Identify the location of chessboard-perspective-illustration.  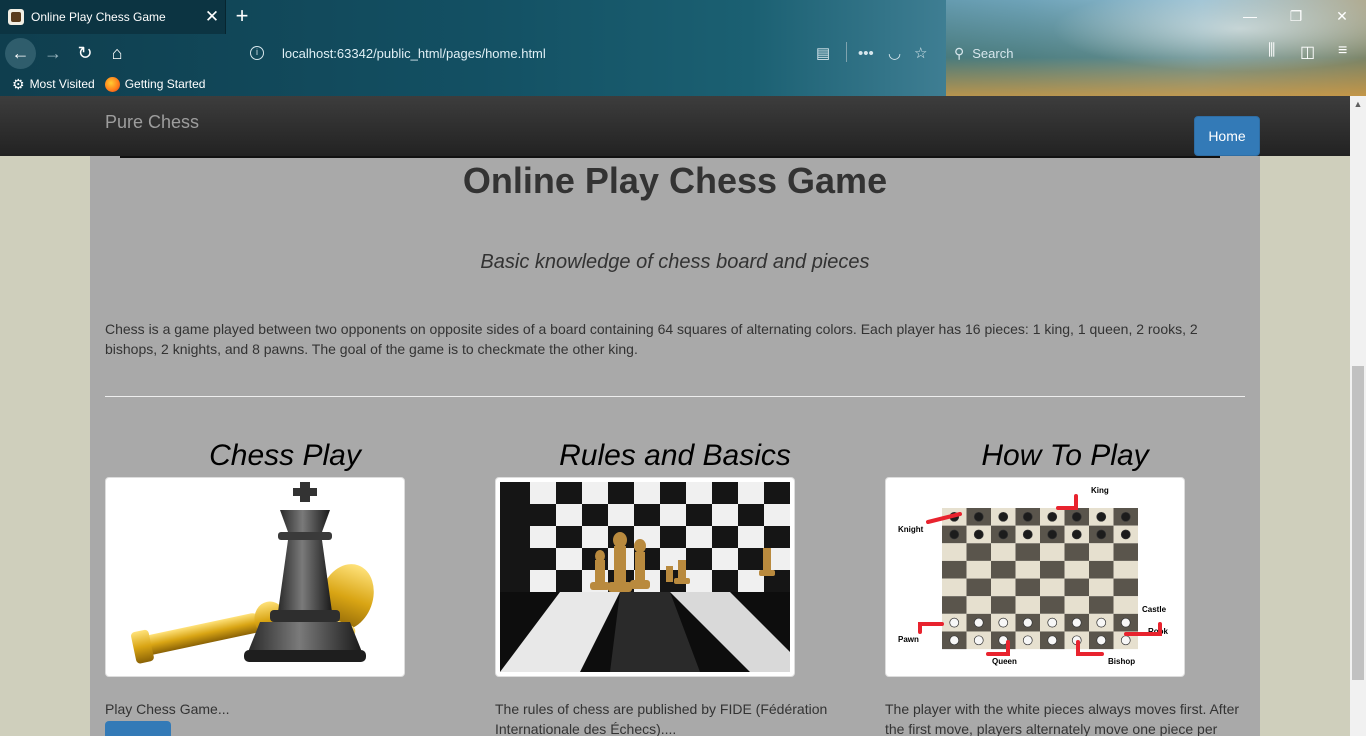
(645, 577).